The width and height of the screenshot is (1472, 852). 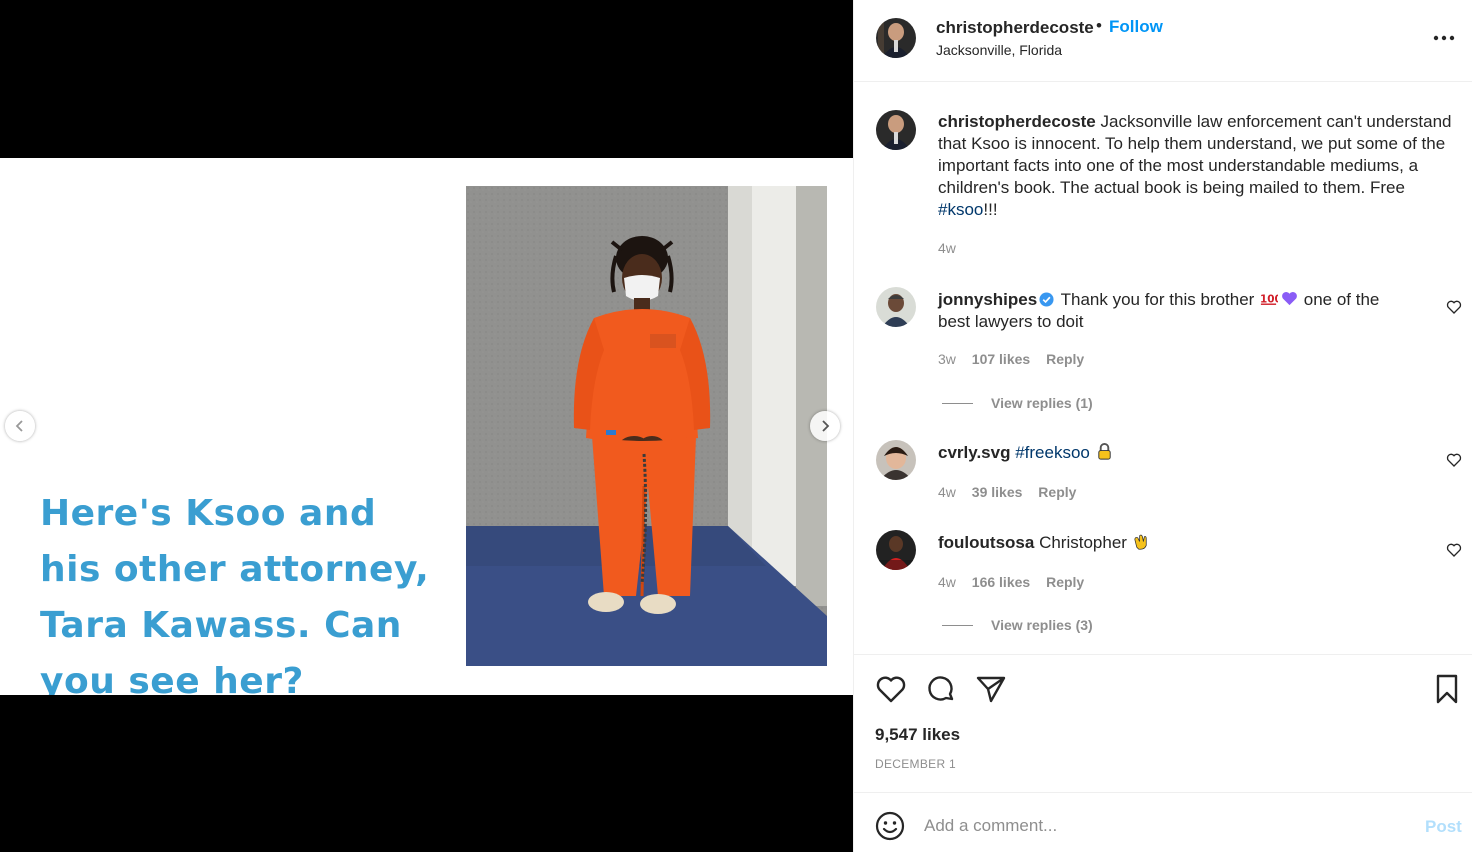 What do you see at coordinates (947, 248) in the screenshot?
I see `caption-timestamp: 4w` at bounding box center [947, 248].